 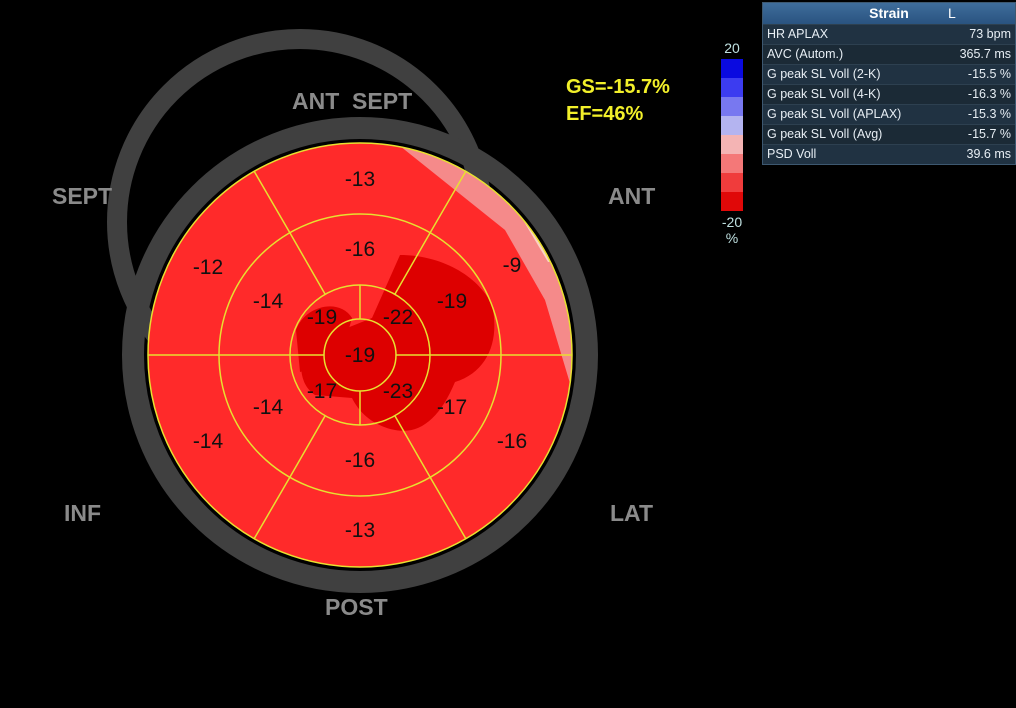 I want to click on segment-mid-inferolateral: -17, so click(x=452, y=407).